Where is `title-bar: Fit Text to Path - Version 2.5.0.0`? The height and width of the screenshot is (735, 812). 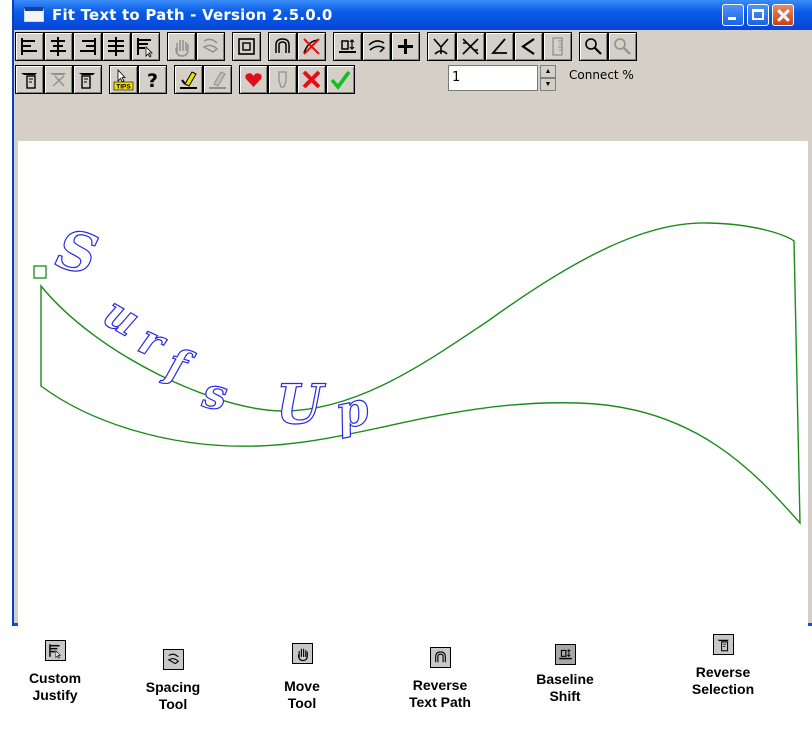 title-bar: Fit Text to Path - Version 2.5.0.0 is located at coordinates (413, 15).